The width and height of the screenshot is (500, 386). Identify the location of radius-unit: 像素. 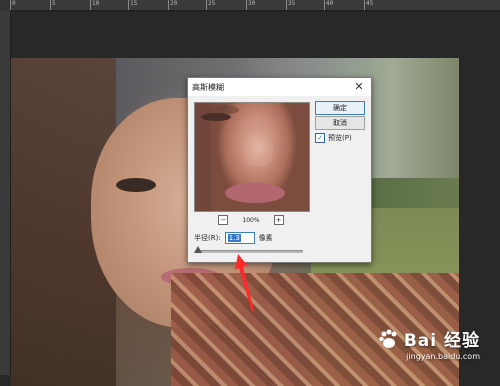
(265, 238).